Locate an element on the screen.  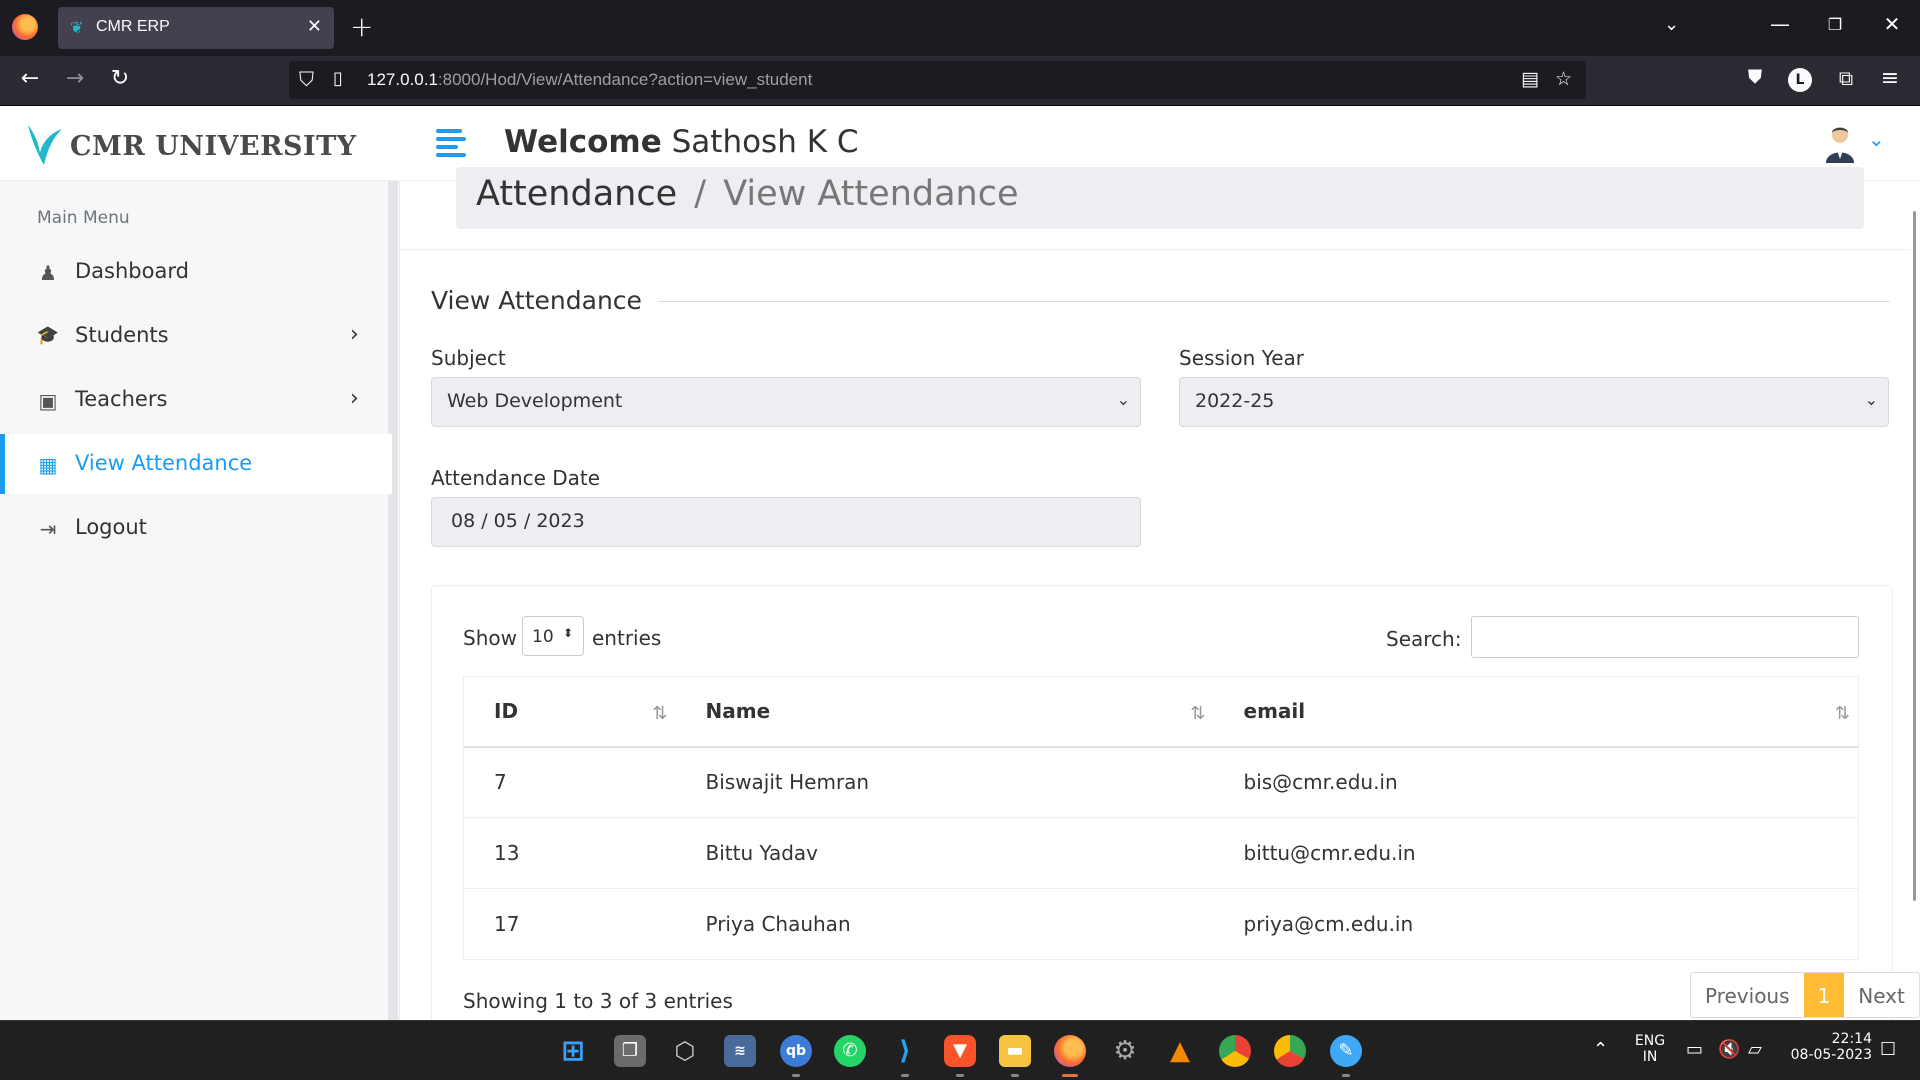
reader-view-icon: ▤ is located at coordinates (1530, 79).